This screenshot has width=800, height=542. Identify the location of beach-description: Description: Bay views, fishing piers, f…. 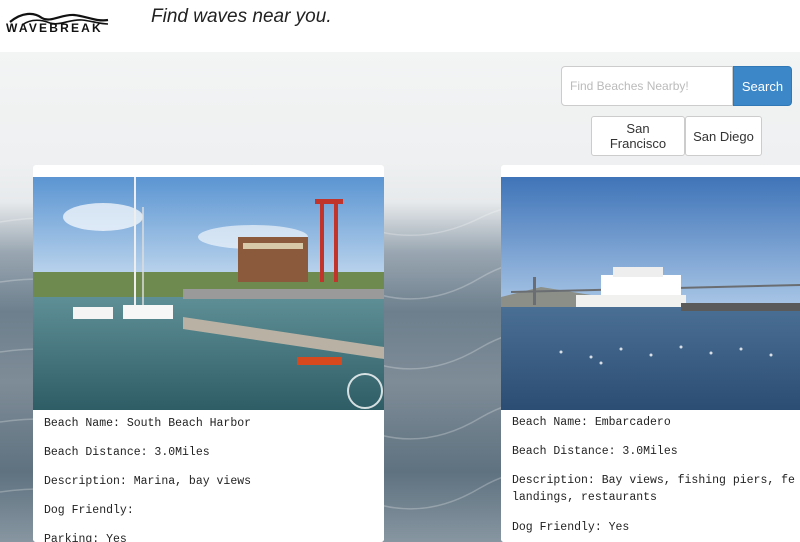
(653, 489).